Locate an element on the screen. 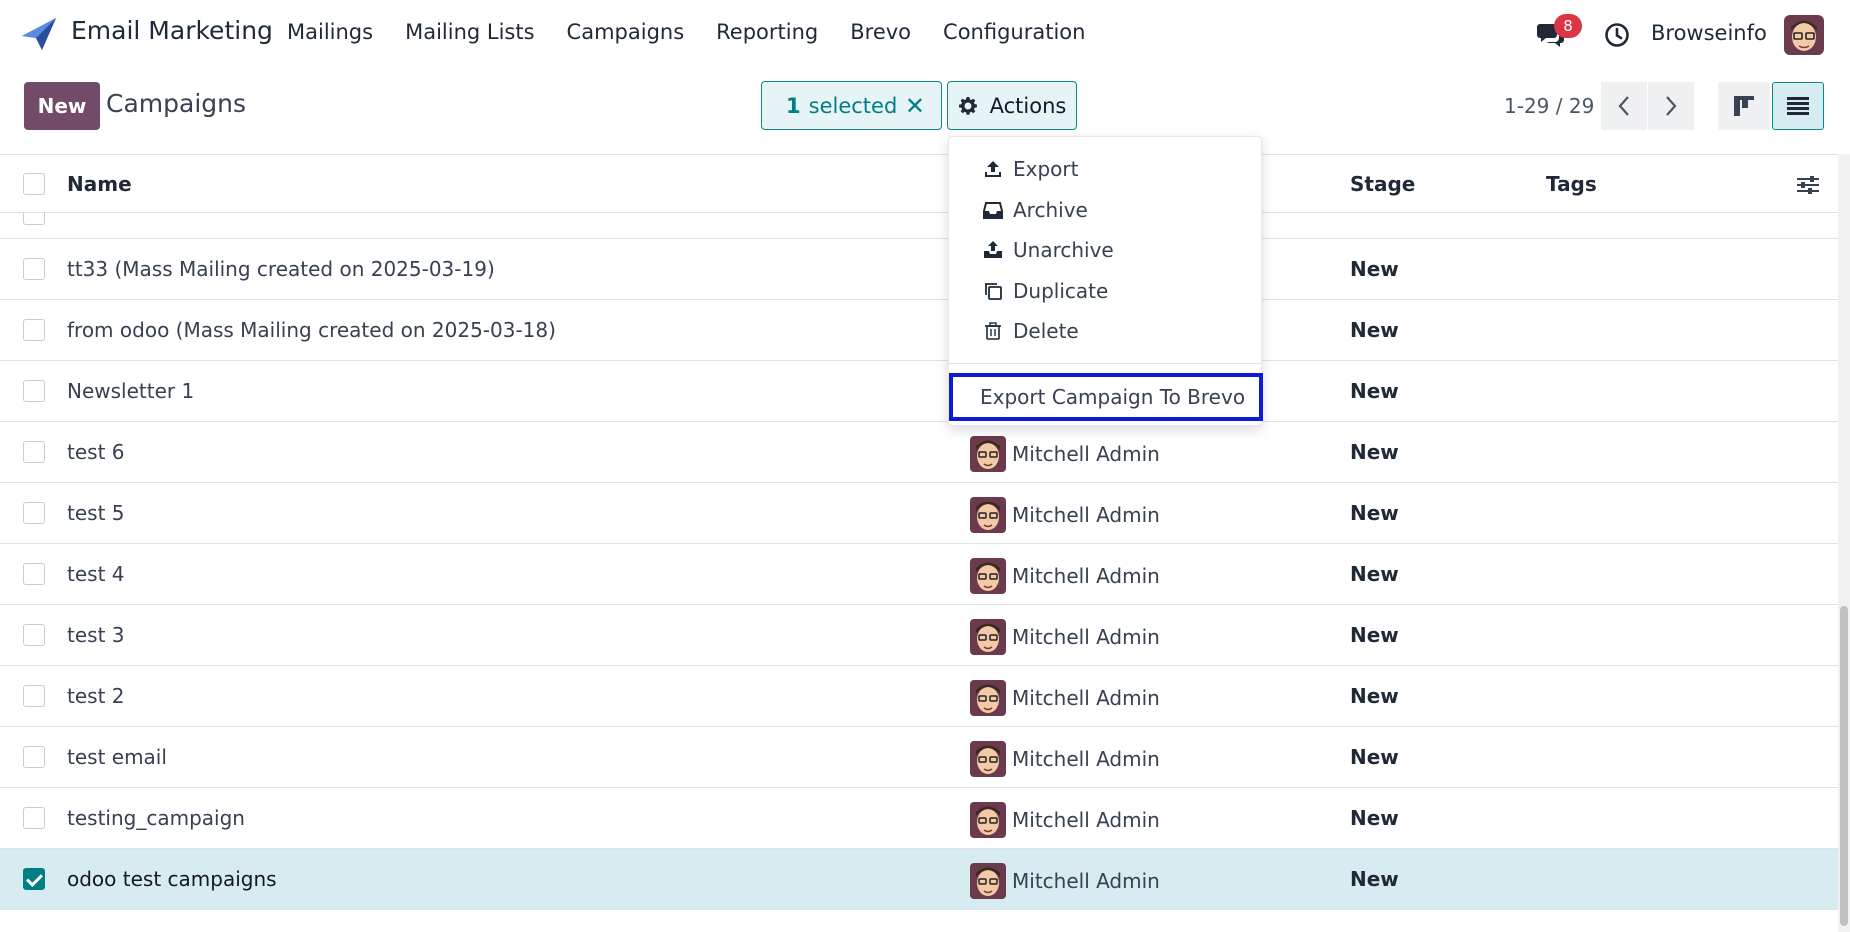 This screenshot has height=932, width=1850. menu-configuration: Configuration is located at coordinates (1014, 32).